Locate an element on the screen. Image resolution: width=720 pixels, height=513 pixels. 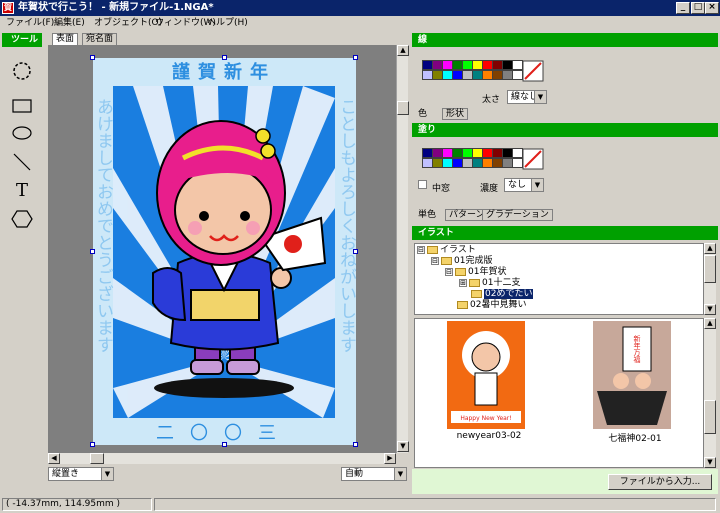
app-icon: 賀 is located at coordinates (8, 8).